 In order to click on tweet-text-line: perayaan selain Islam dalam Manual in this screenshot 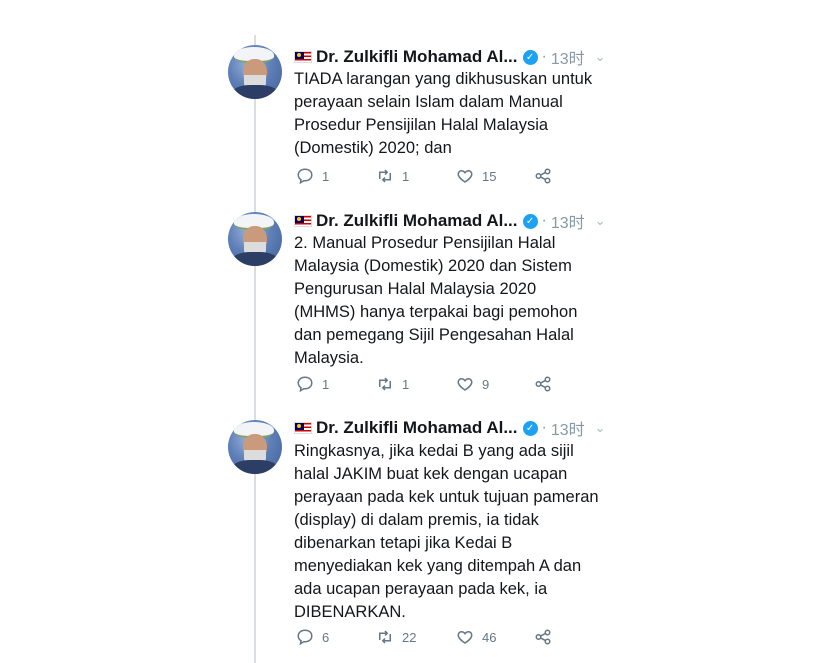, I will do `click(428, 102)`.